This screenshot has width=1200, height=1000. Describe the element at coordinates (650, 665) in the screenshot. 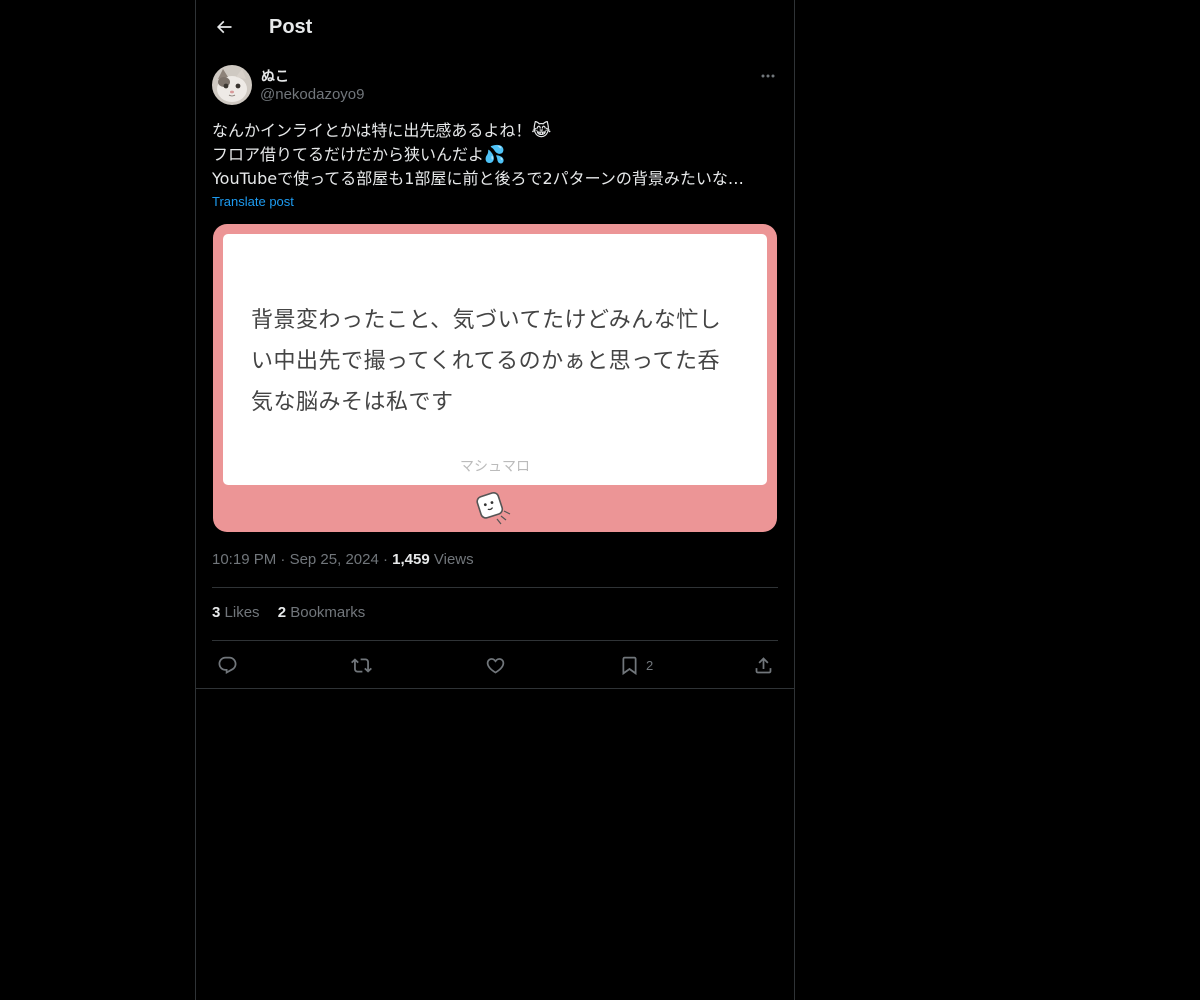

I see `bookmark-count: 2` at that location.